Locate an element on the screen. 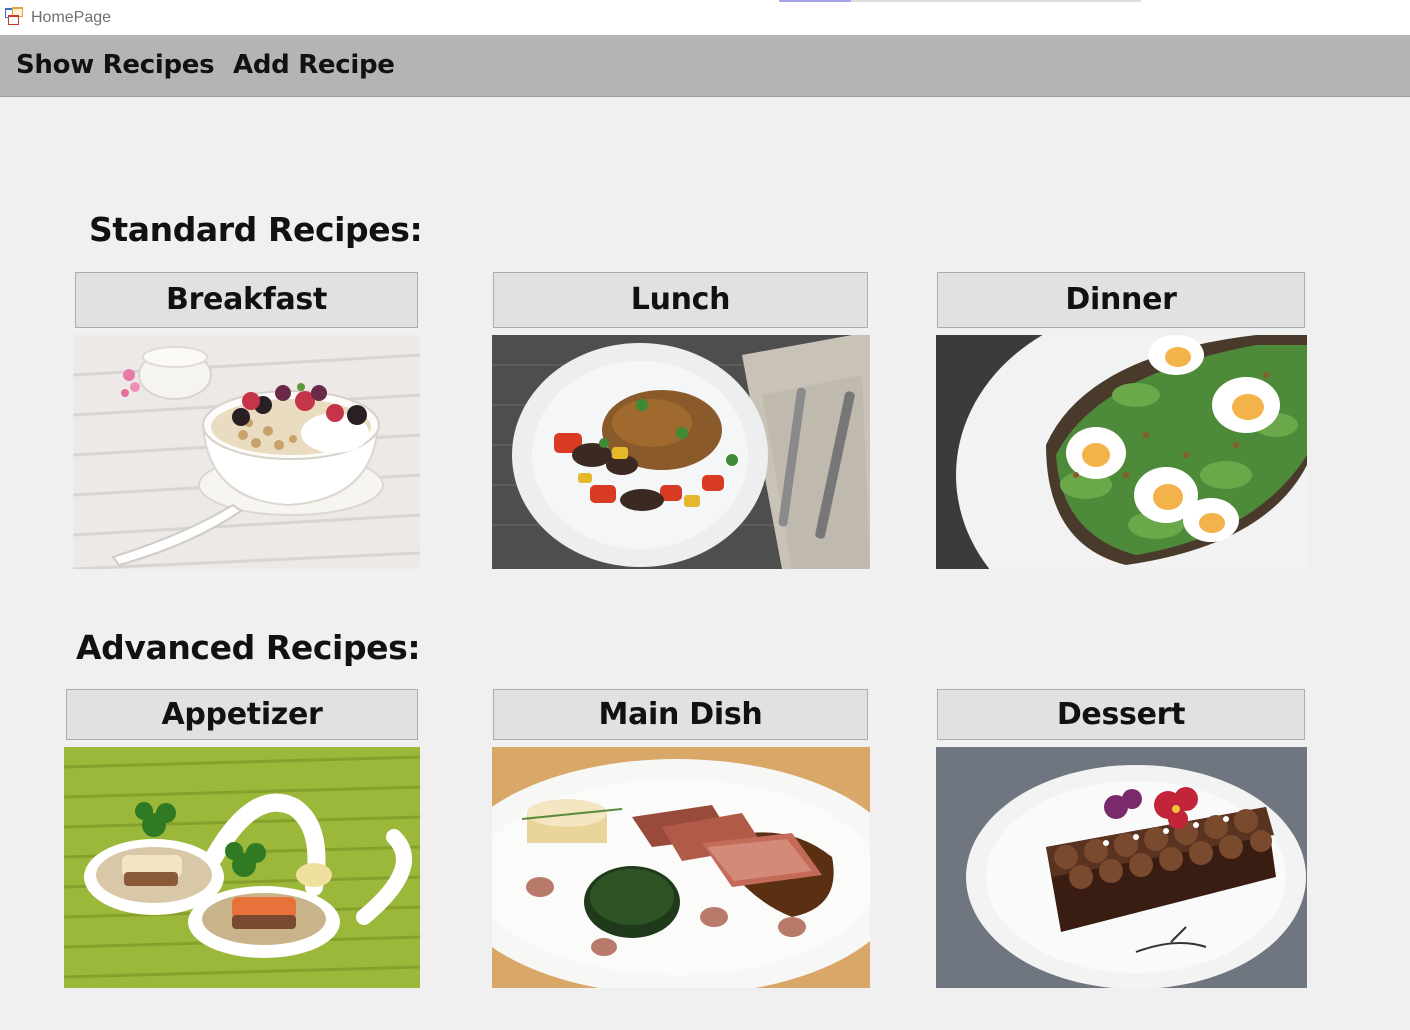  menu-add-recipe: Add Recipe is located at coordinates (314, 65).